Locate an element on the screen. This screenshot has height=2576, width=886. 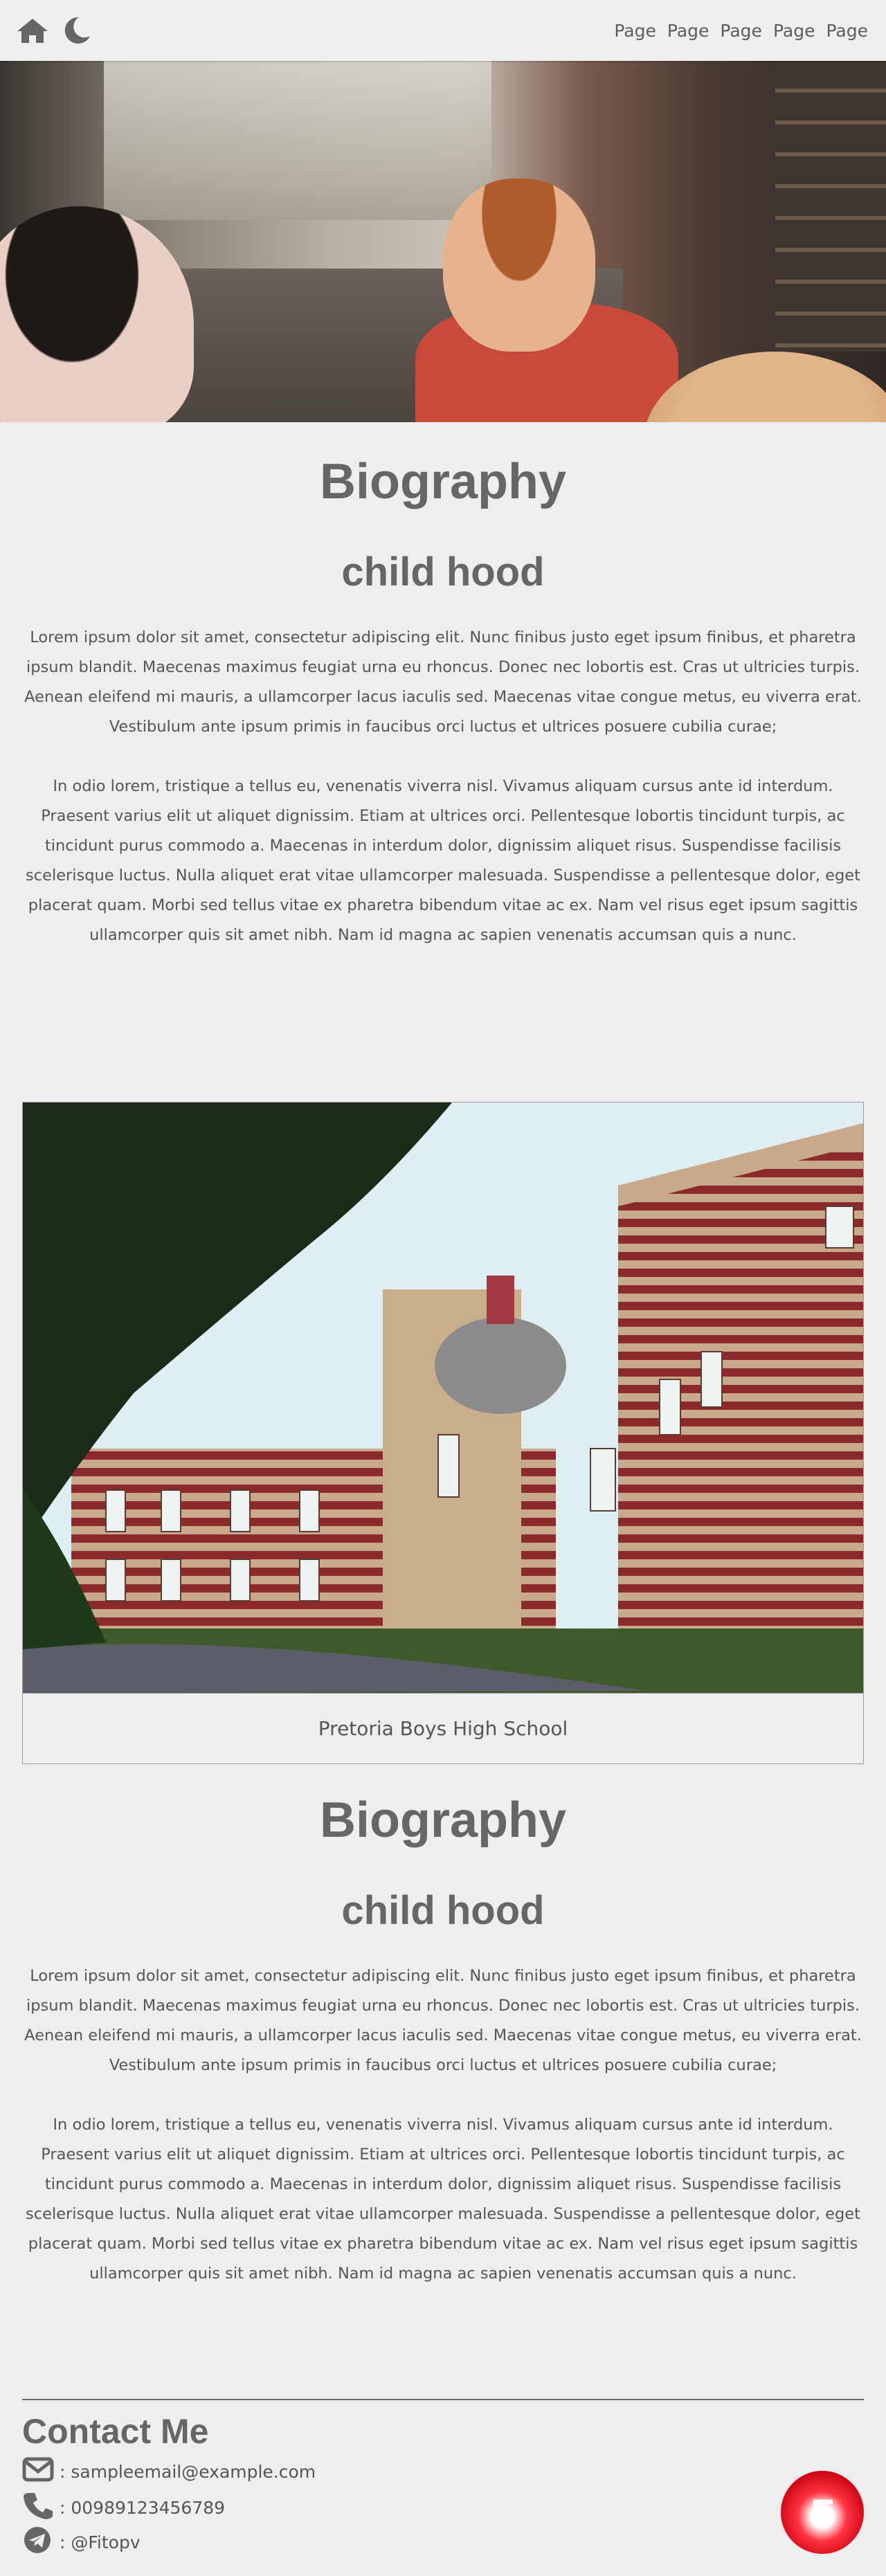
hero-boy-head is located at coordinates (519, 265).